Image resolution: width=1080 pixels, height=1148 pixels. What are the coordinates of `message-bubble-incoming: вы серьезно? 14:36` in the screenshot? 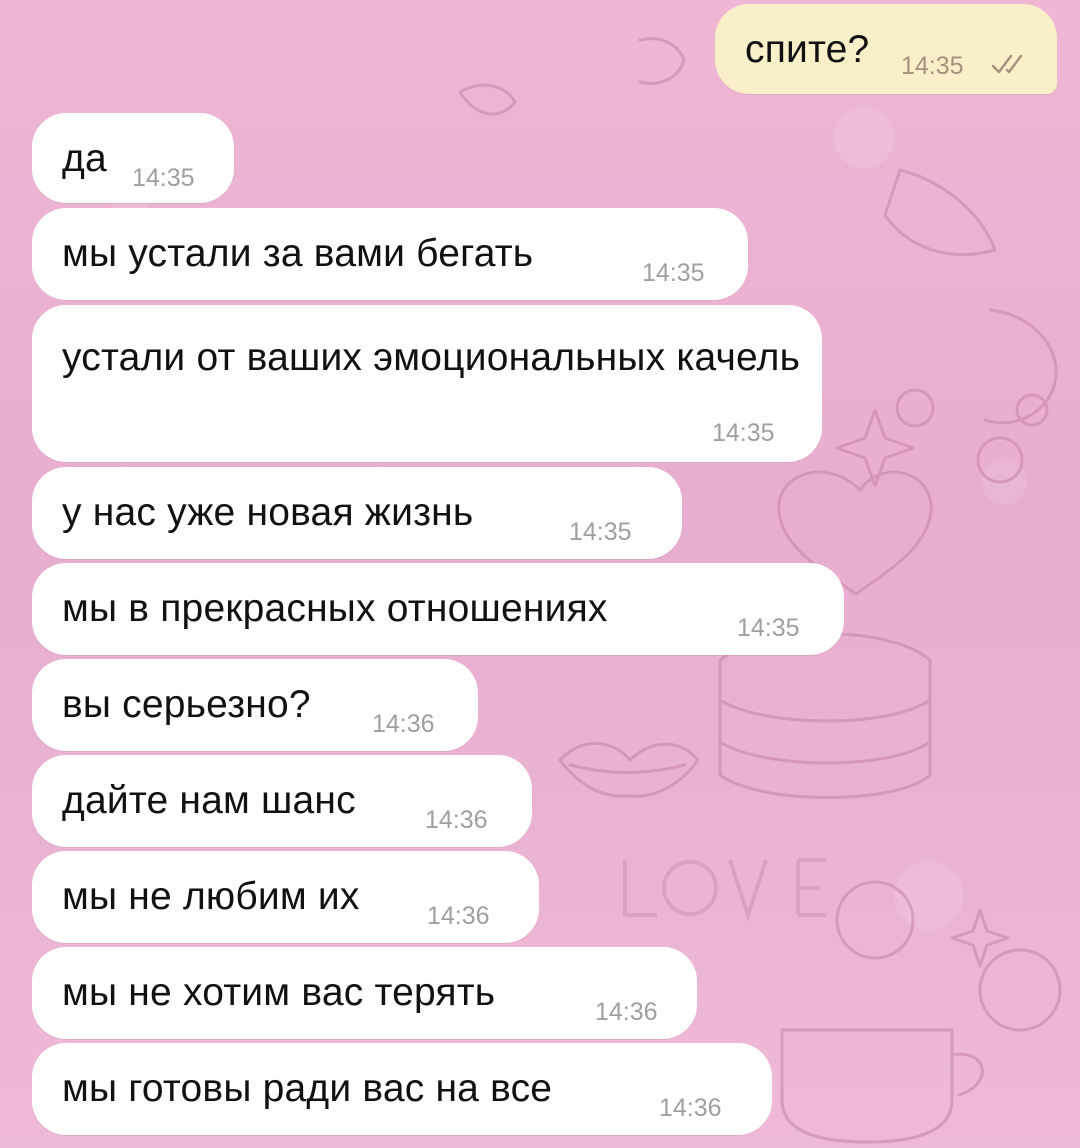 It's located at (255, 705).